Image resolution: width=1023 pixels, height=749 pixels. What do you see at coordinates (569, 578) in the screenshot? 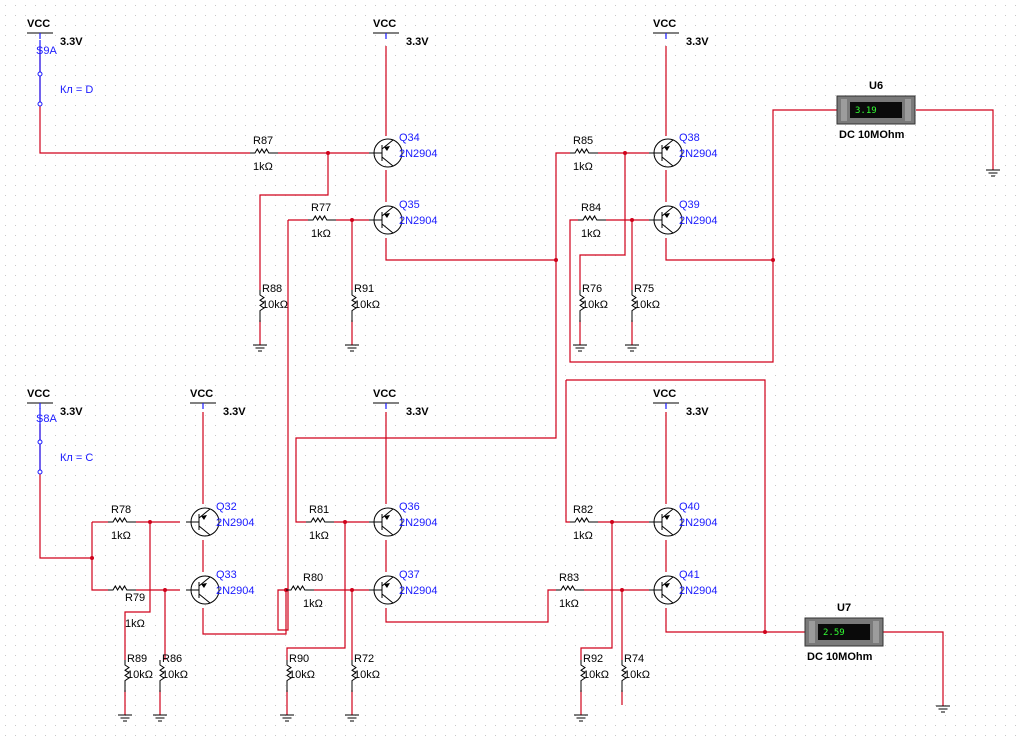
I see `resistor-ref: R83` at bounding box center [569, 578].